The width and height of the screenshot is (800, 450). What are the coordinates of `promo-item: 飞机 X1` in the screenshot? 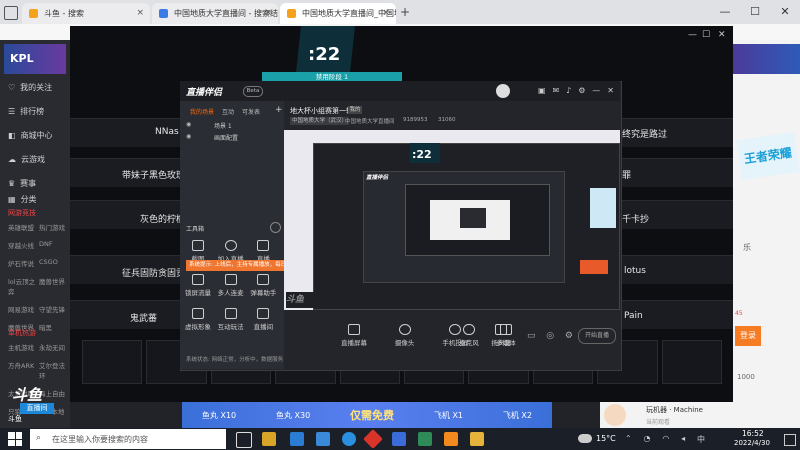 It's located at (448, 415).